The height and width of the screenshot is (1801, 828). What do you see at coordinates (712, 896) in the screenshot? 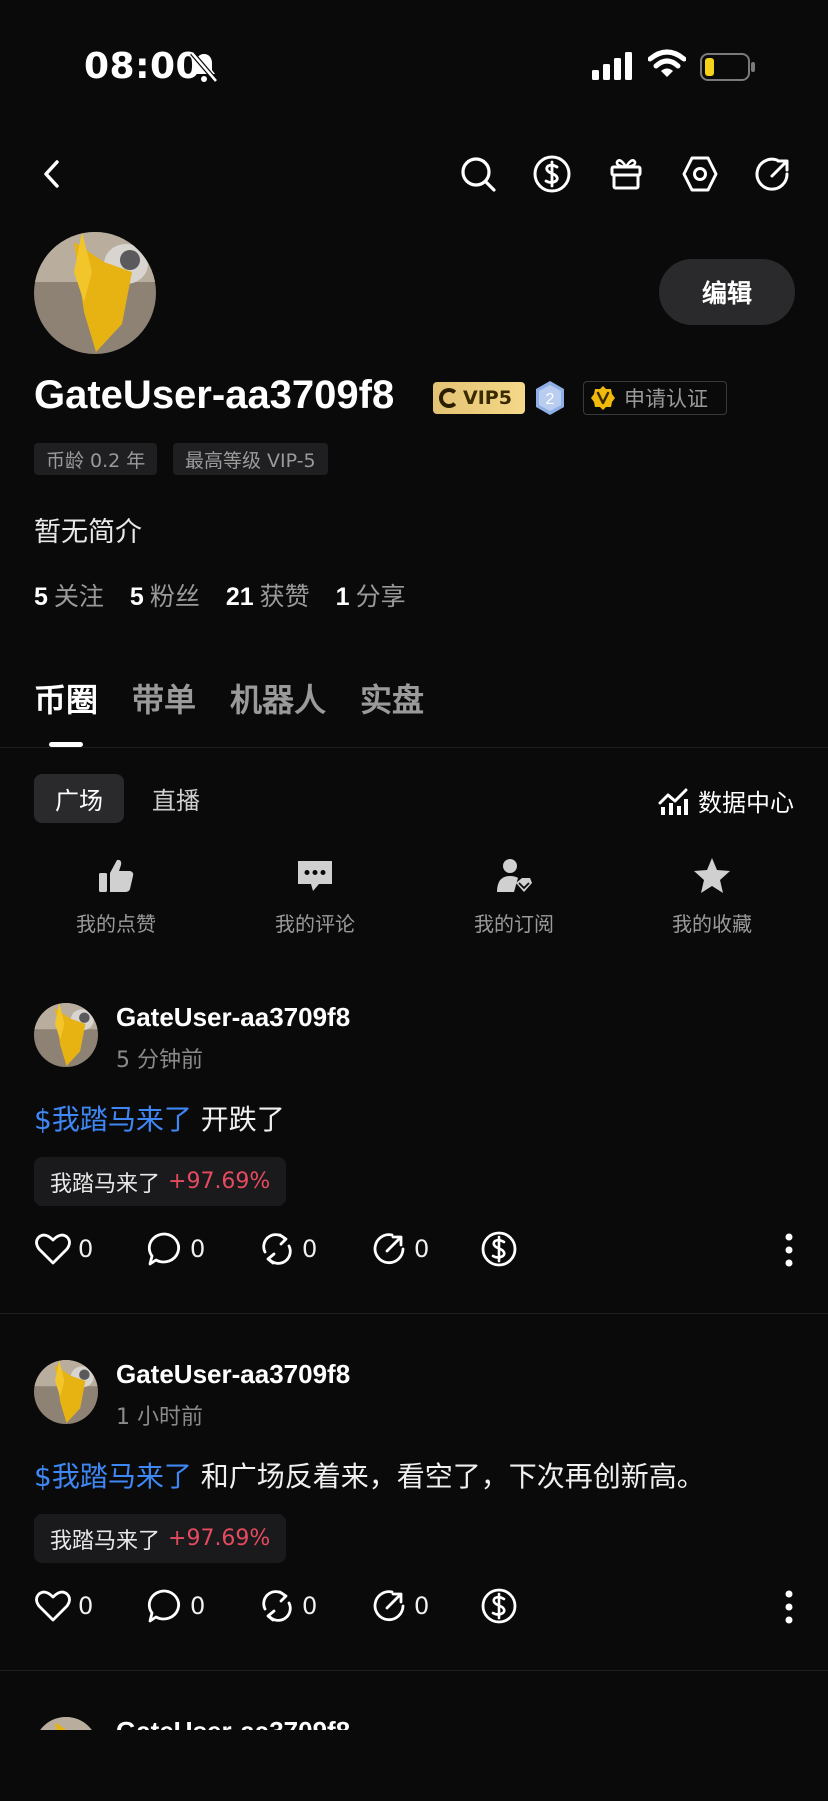
I see `my-favorites-button: 我的收藏` at bounding box center [712, 896].